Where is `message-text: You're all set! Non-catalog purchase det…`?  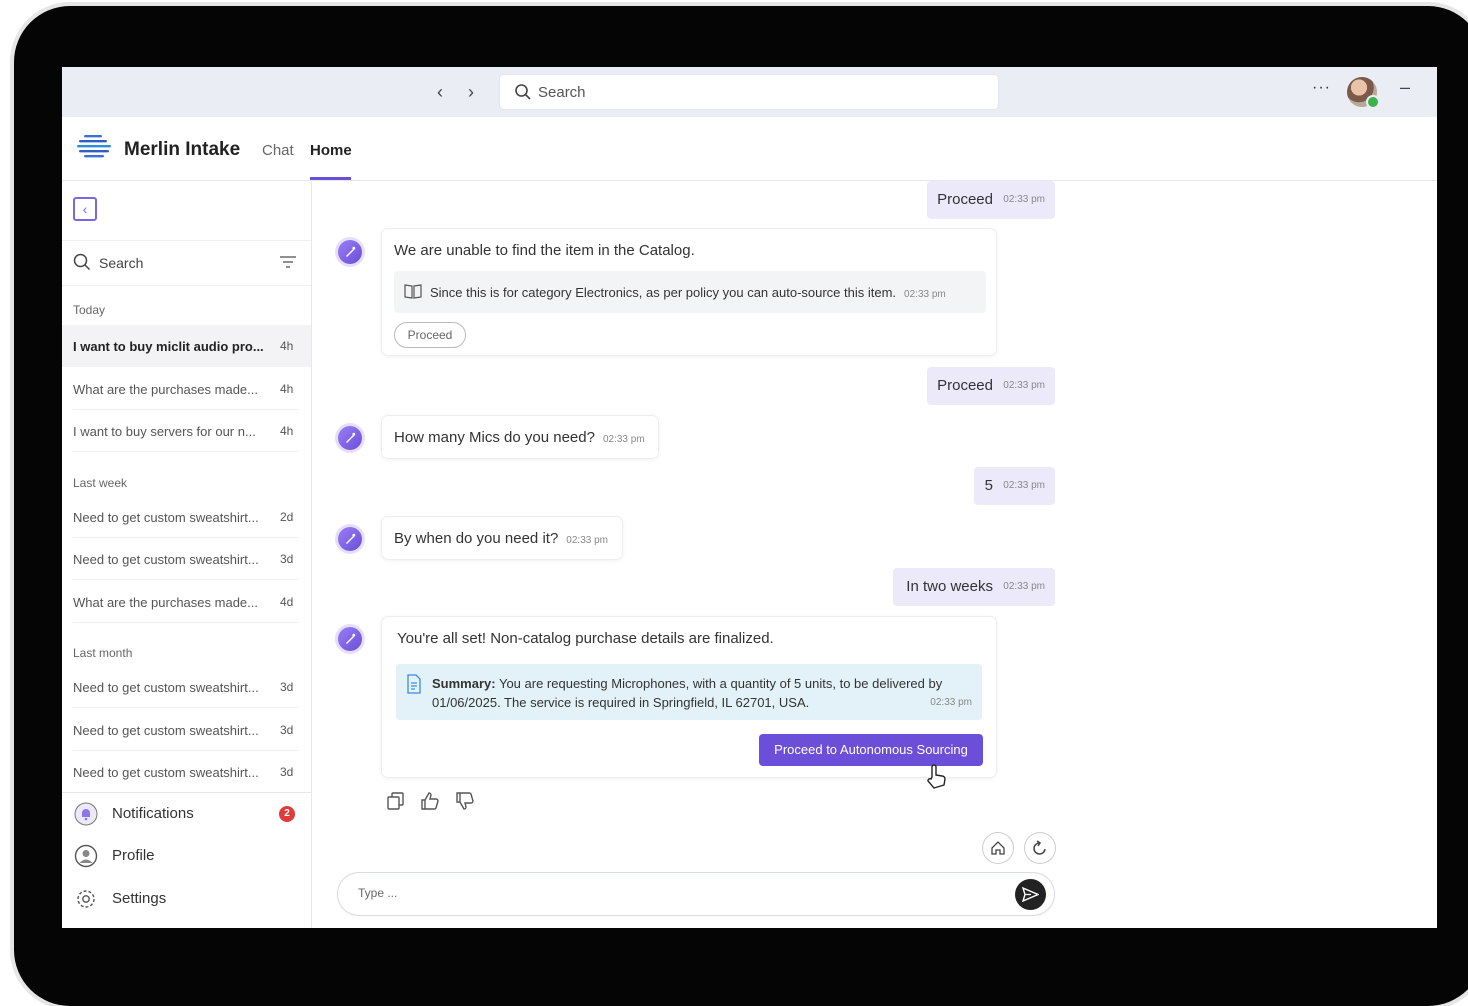
message-text: You're all set! Non-catalog purchase det… is located at coordinates (585, 638).